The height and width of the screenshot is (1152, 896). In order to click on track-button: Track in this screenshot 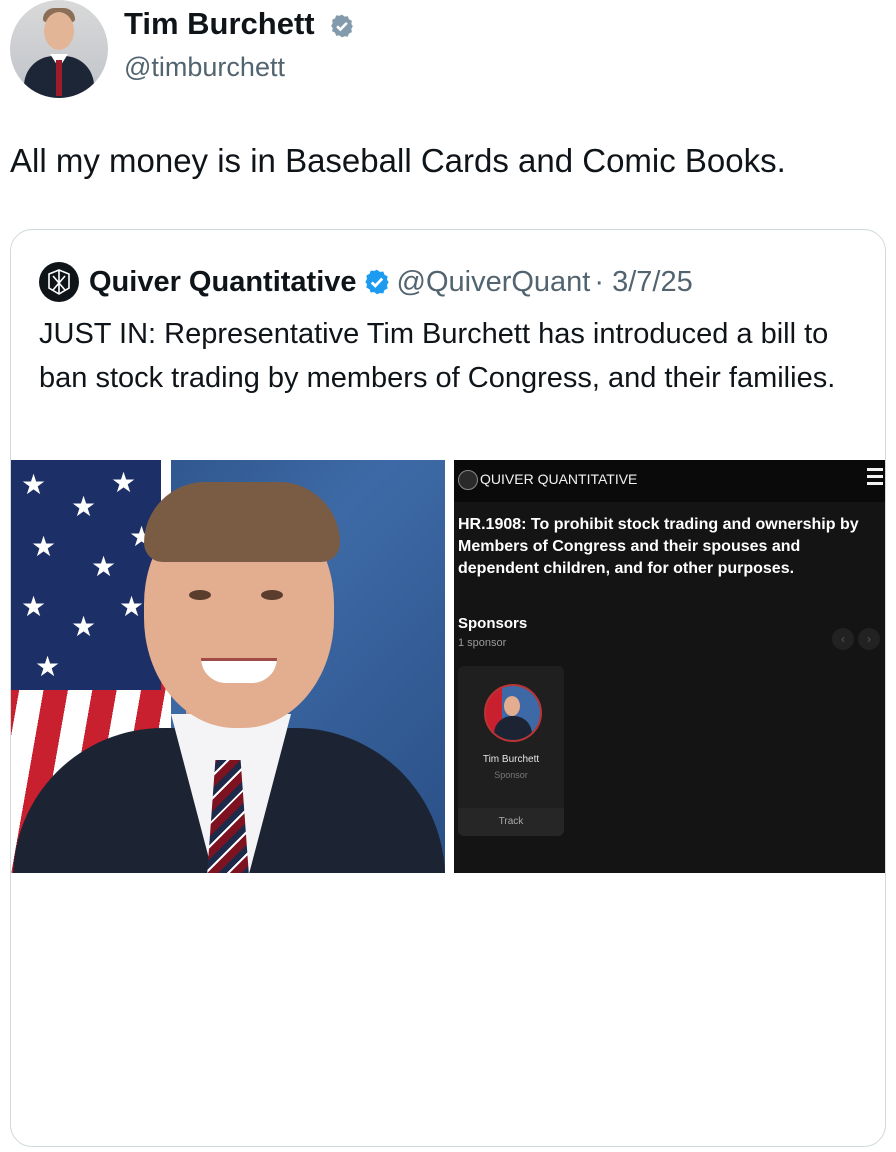, I will do `click(511, 822)`.